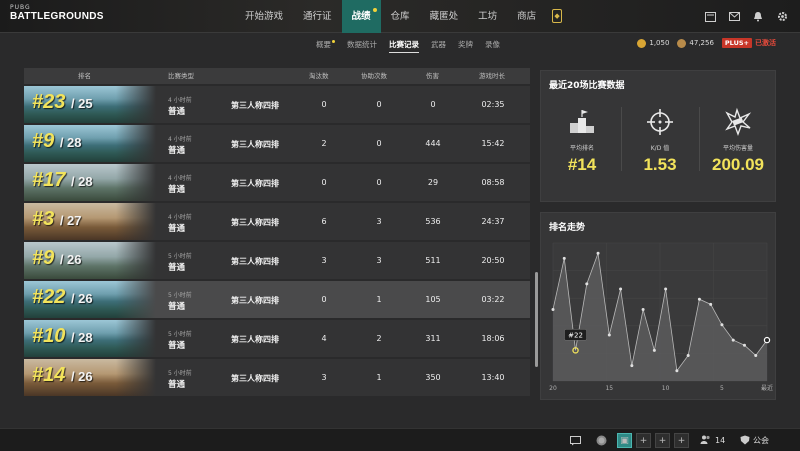 The width and height of the screenshot is (800, 451). I want to click on subnav-tab-5: 录像, so click(492, 45).